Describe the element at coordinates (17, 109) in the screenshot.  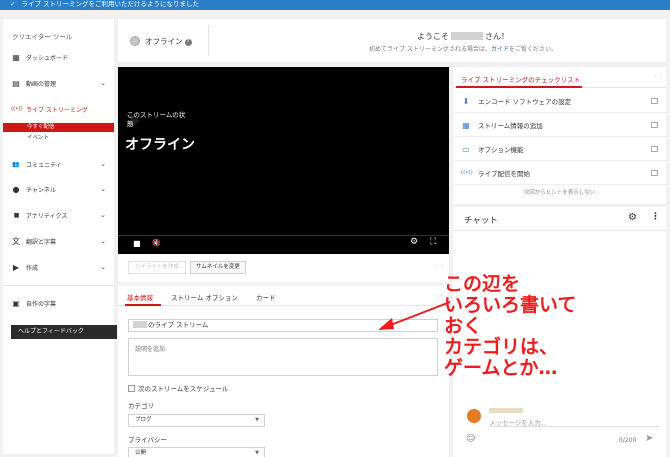
I see `live-icon: ((•))` at that location.